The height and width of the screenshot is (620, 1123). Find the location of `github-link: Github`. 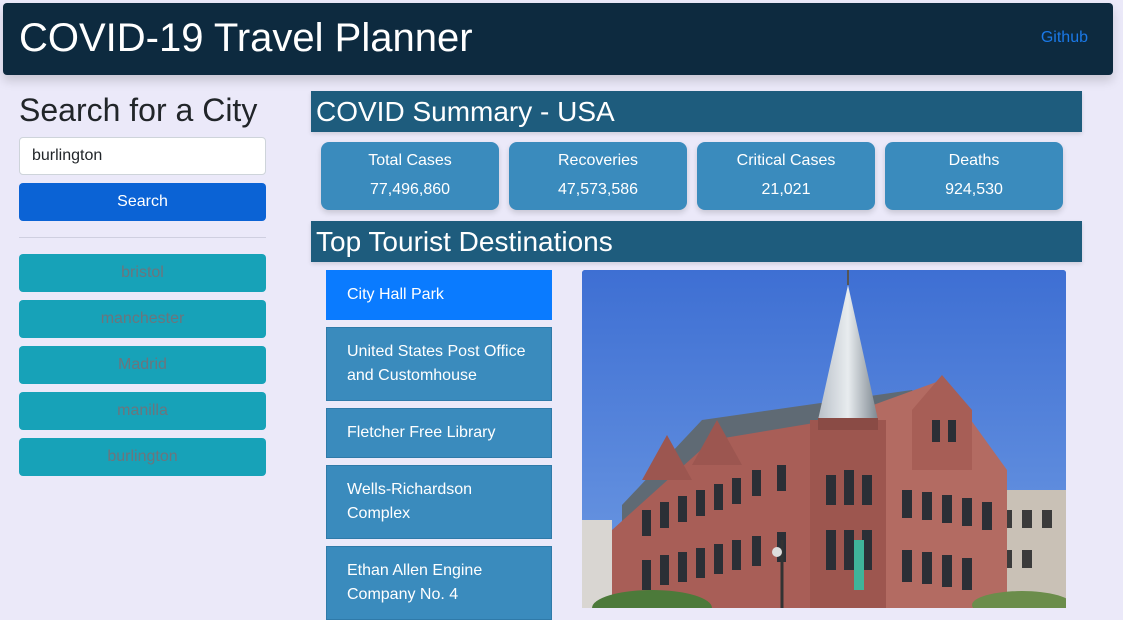

github-link: Github is located at coordinates (1064, 38).